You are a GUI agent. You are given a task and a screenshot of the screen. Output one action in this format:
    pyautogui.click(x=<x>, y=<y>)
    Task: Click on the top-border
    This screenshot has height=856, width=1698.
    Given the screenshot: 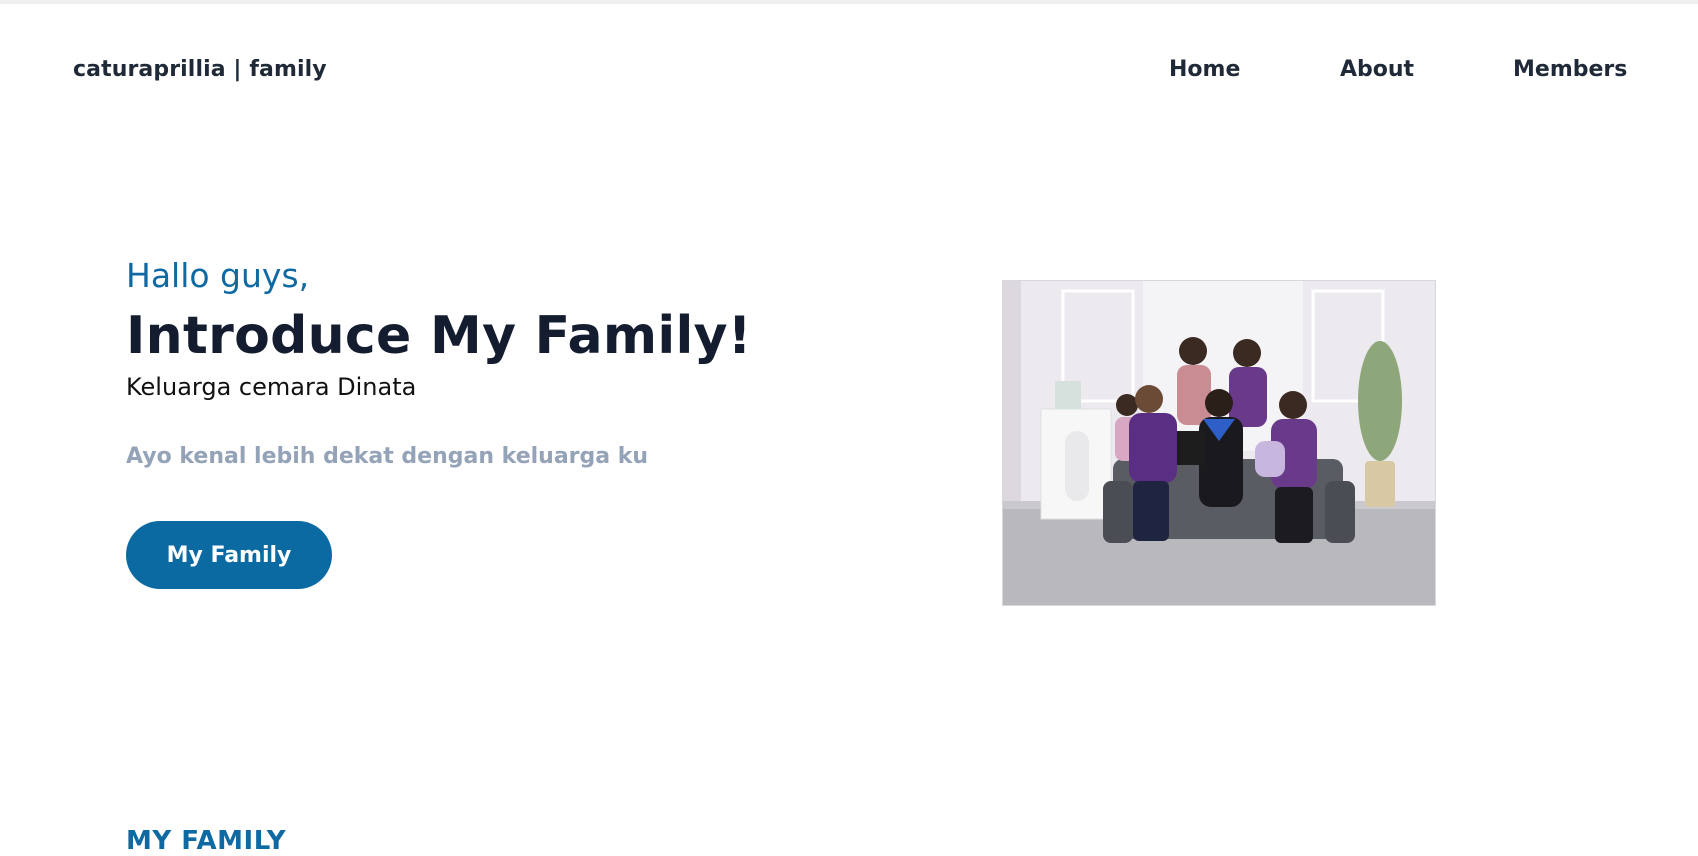 What is the action you would take?
    pyautogui.click(x=849, y=2)
    